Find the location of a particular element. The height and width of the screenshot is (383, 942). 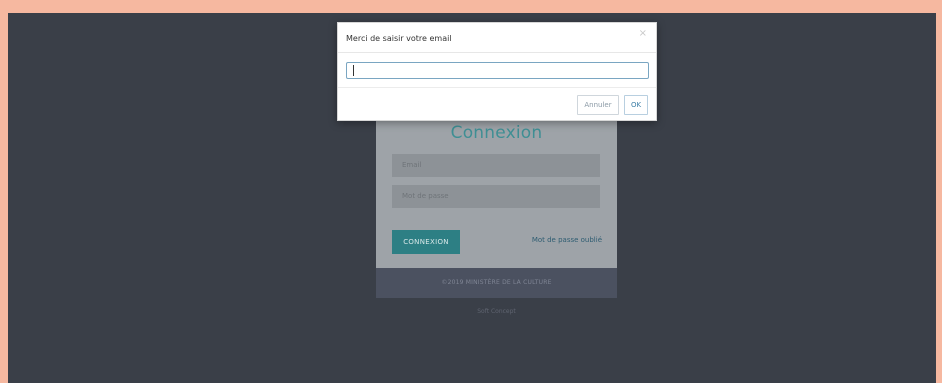

modal-body is located at coordinates (497, 71).